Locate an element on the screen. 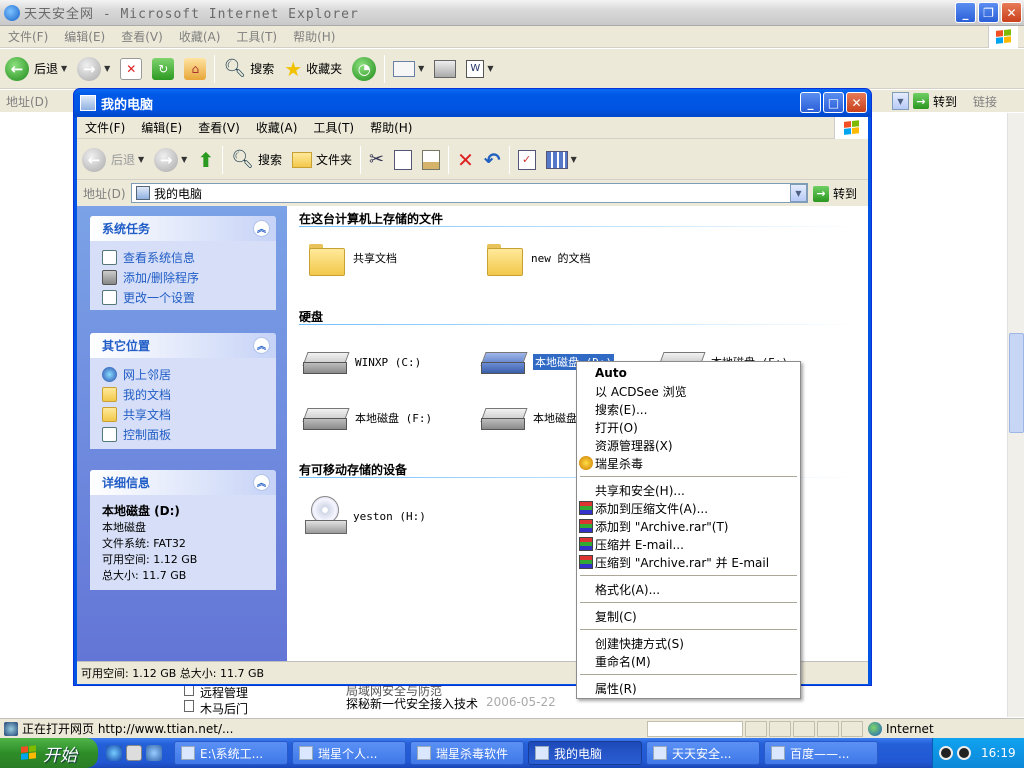 Image resolution: width=1024 pixels, height=768 pixels. views-button: ▼ is located at coordinates (561, 160).